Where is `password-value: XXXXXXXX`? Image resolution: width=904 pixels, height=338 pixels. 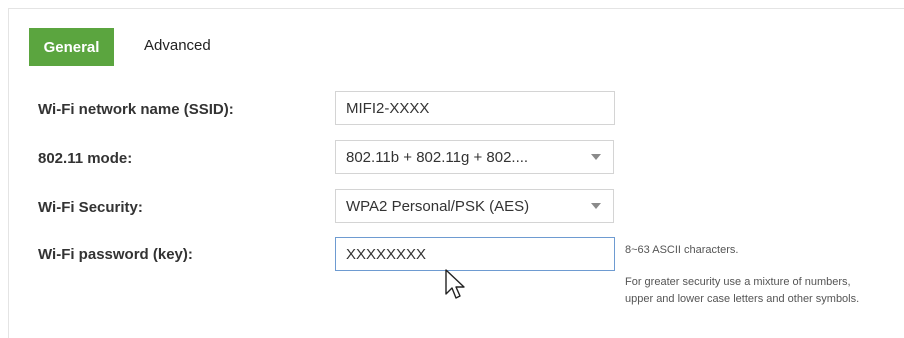
password-value: XXXXXXXX is located at coordinates (386, 254).